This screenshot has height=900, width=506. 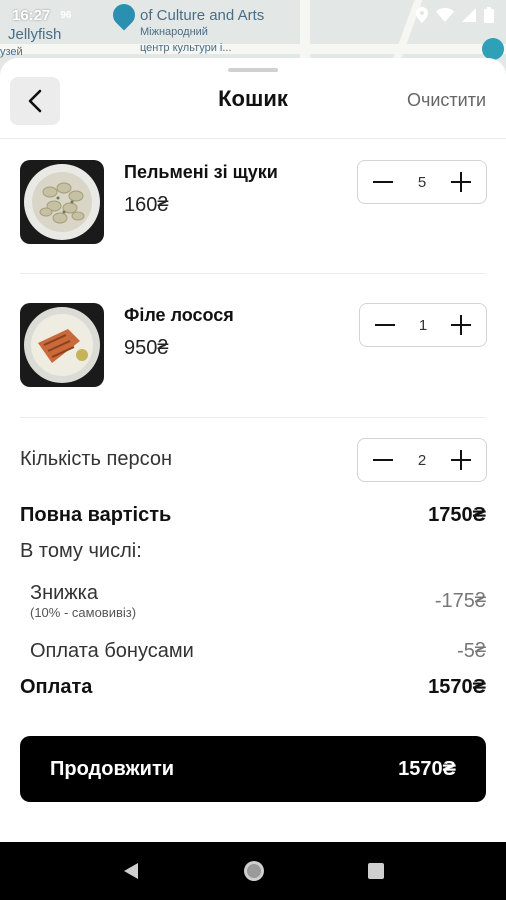 I want to click on quantity-value: 1, so click(x=423, y=325).